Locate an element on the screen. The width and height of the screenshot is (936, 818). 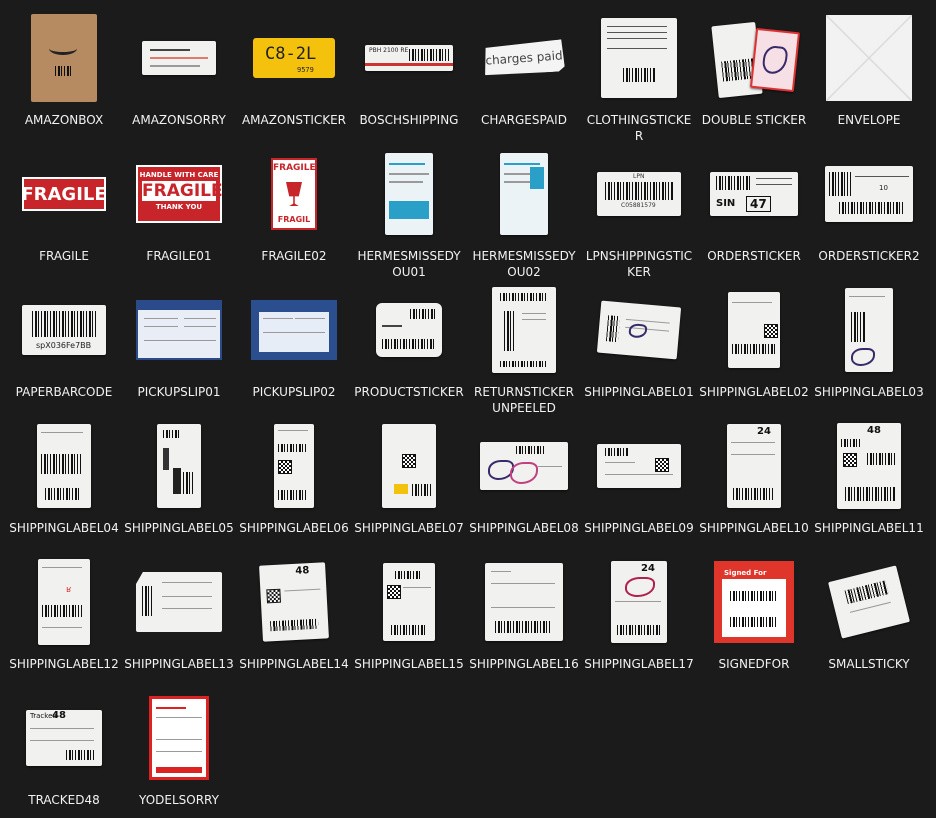
broken-glass-icon is located at coordinates (294, 194).